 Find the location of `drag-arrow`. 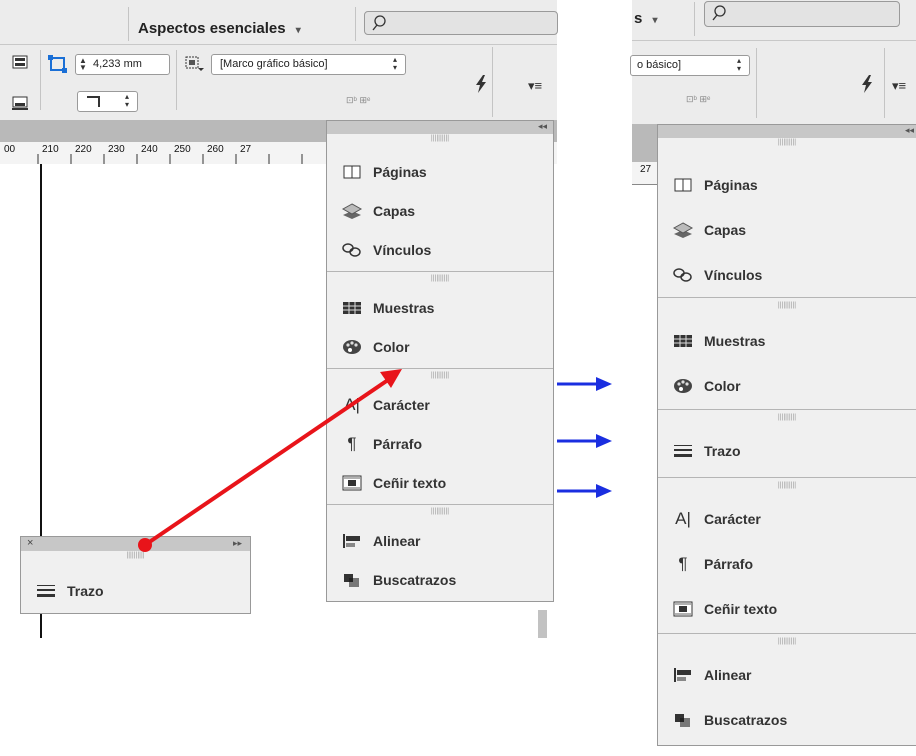

drag-arrow is located at coordinates (266, 462).